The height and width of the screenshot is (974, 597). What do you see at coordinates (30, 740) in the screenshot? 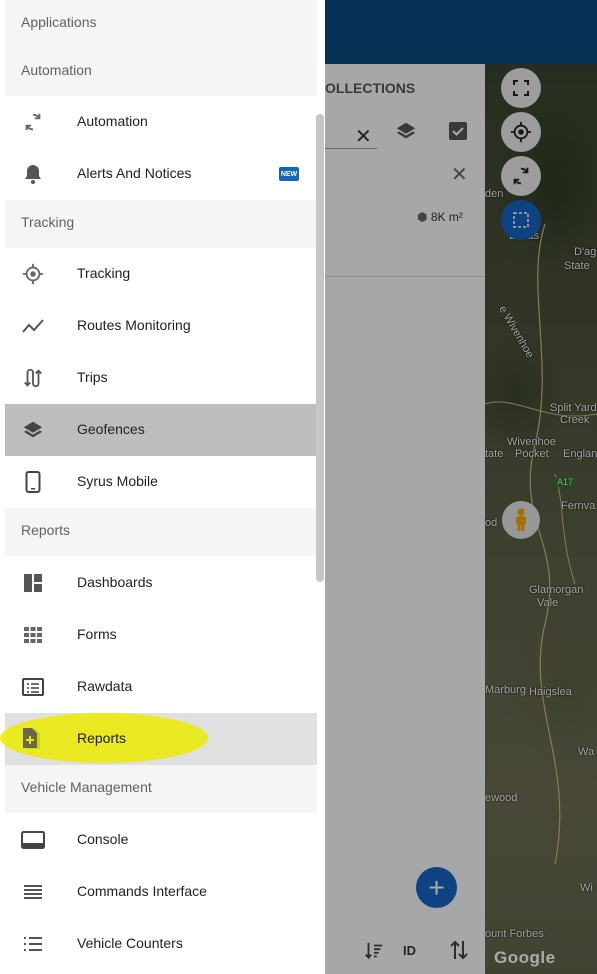
I see `add-document-icon` at bounding box center [30, 740].